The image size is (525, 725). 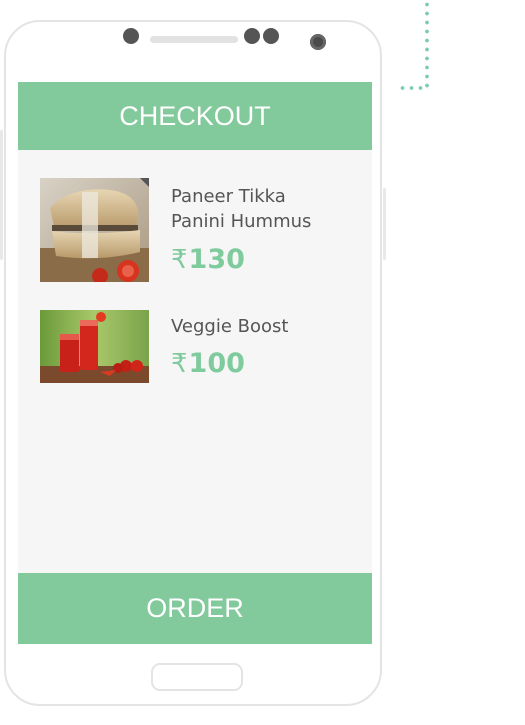 What do you see at coordinates (197, 677) in the screenshot?
I see `home-button` at bounding box center [197, 677].